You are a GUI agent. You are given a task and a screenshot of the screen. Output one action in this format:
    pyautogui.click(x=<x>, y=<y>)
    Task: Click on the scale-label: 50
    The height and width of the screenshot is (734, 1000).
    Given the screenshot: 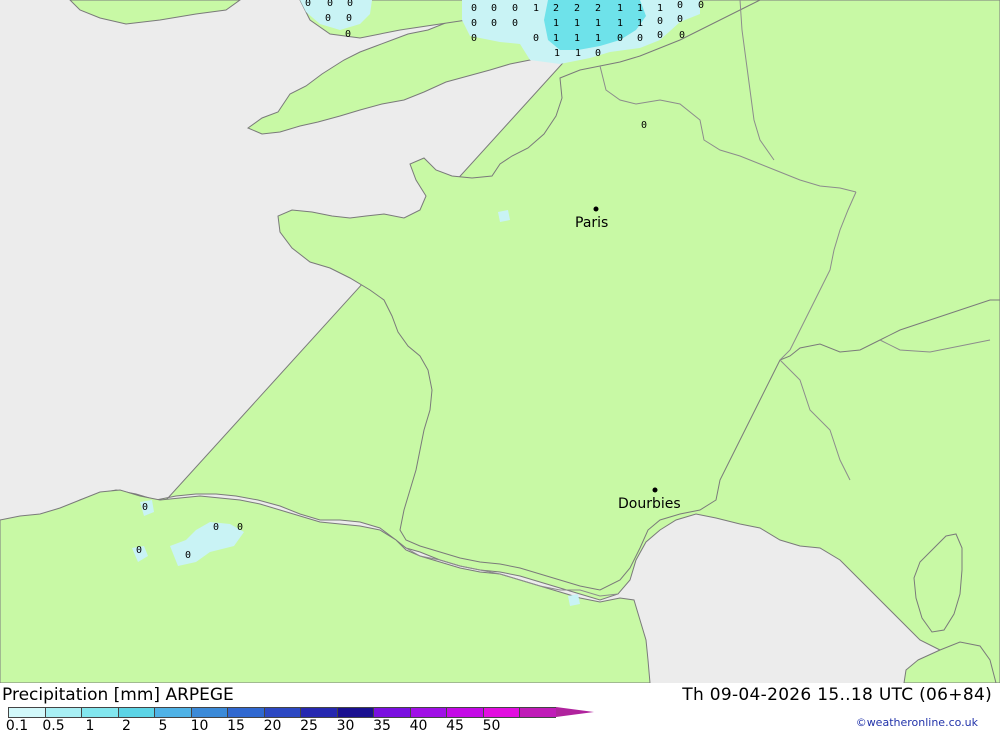 What is the action you would take?
    pyautogui.click(x=491, y=726)
    